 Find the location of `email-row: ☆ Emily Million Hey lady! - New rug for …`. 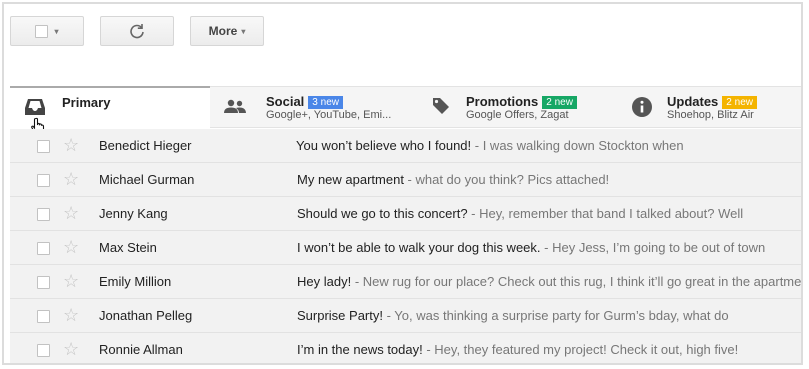

email-row: ☆ Emily Million Hey lady! - New rug for … is located at coordinates (406, 282).